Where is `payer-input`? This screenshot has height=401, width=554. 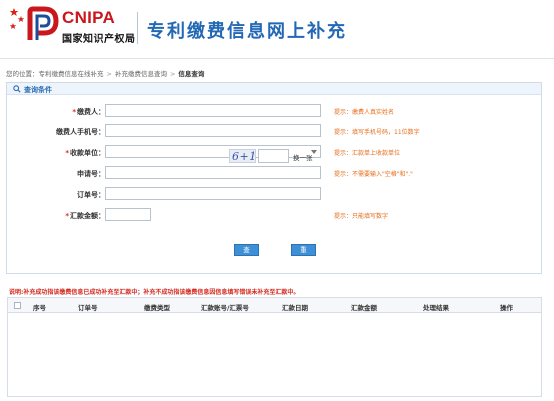
payer-input is located at coordinates (213, 110).